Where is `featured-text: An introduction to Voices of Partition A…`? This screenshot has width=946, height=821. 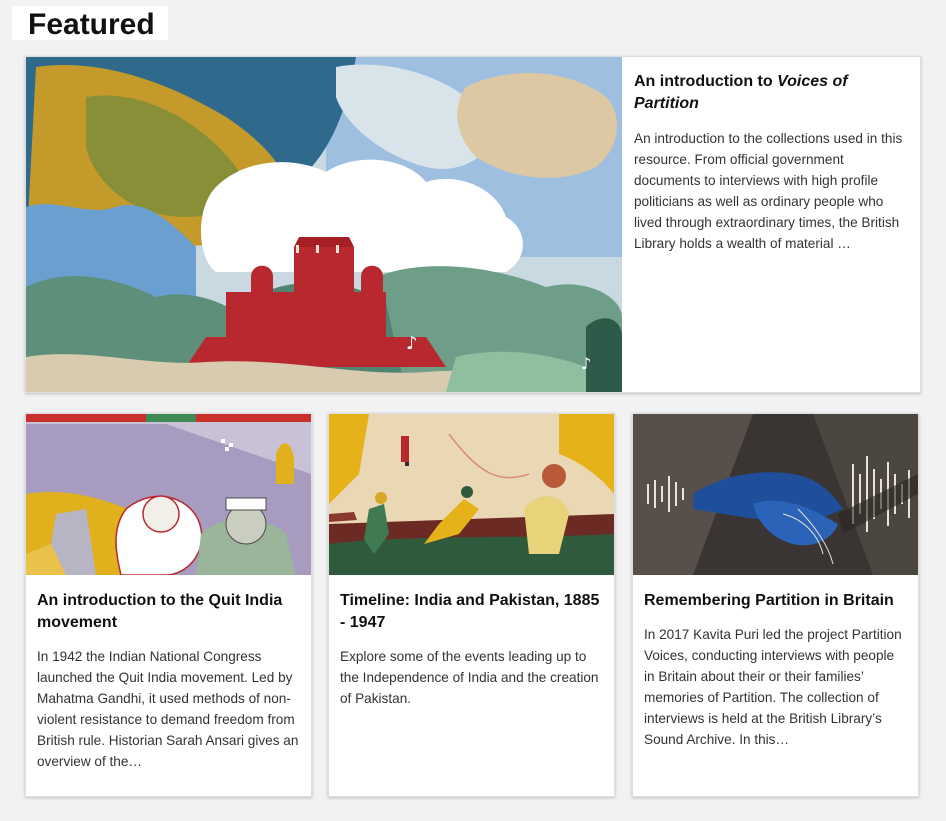 featured-text: An introduction to Voices of Partition A… is located at coordinates (770, 162).